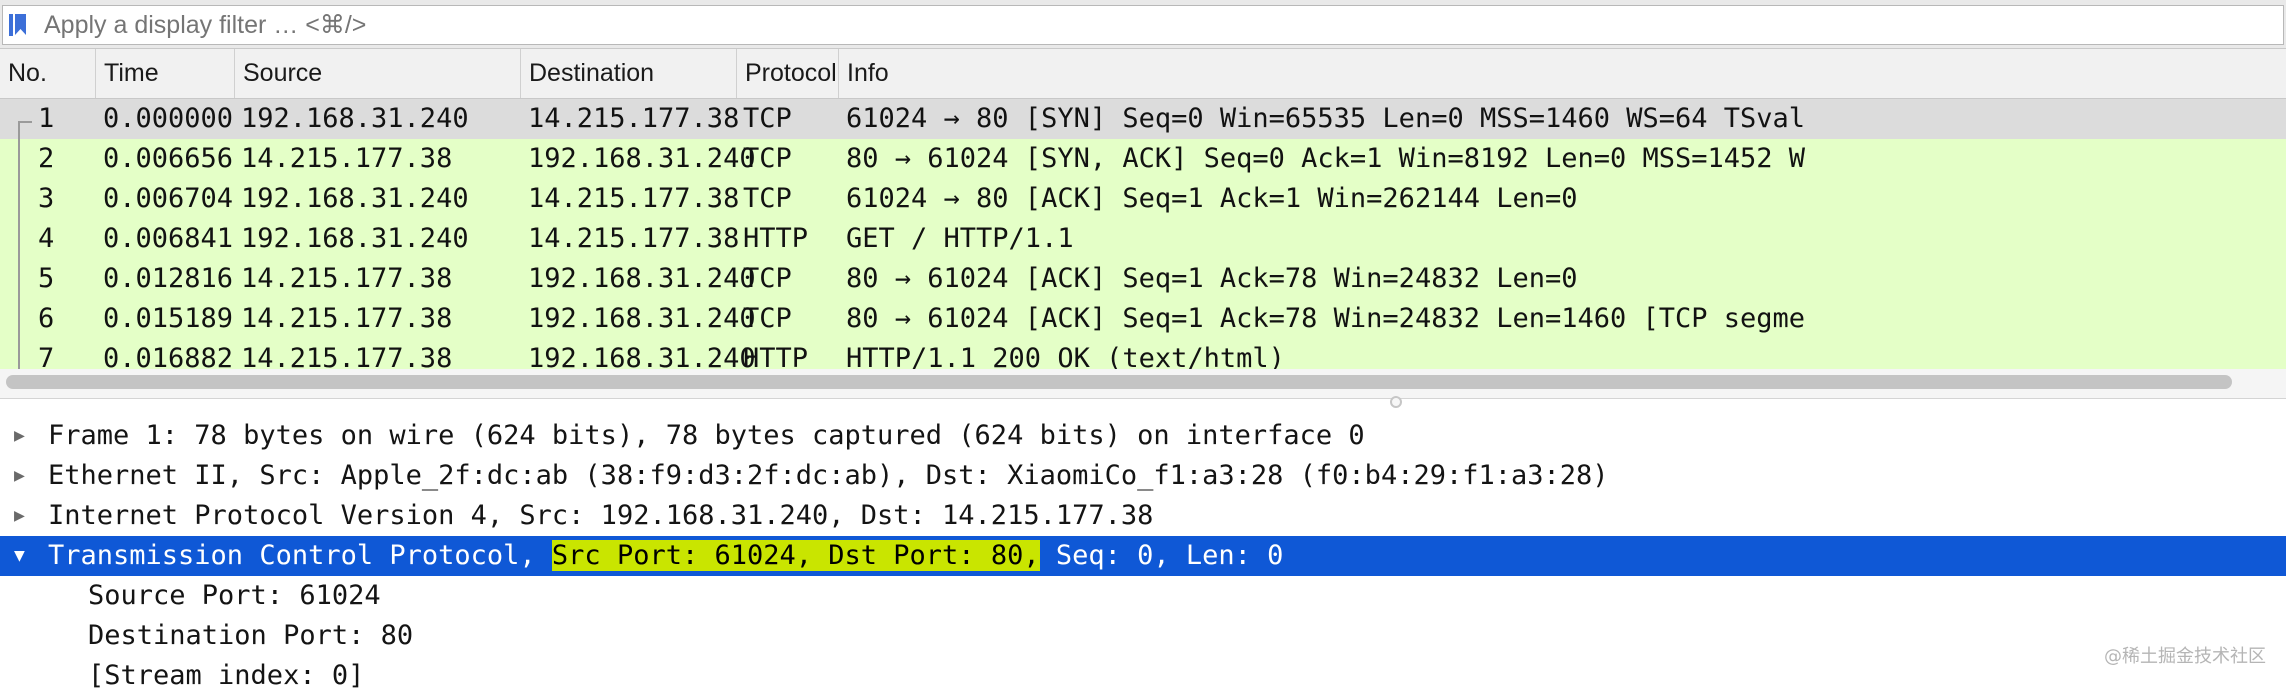 Image resolution: width=2286 pixels, height=696 pixels. I want to click on packet-no: 3, so click(46, 198).